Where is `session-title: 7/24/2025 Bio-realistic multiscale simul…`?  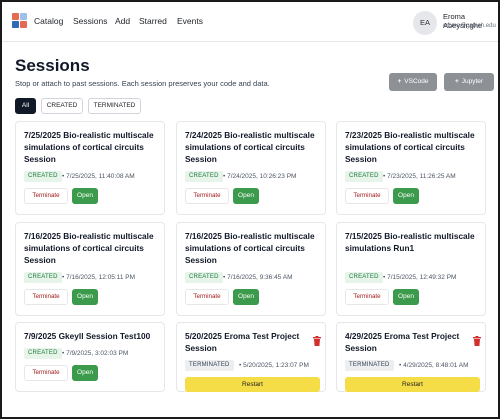 session-title: 7/24/2025 Bio-realistic multiscale simul… is located at coordinates (250, 147).